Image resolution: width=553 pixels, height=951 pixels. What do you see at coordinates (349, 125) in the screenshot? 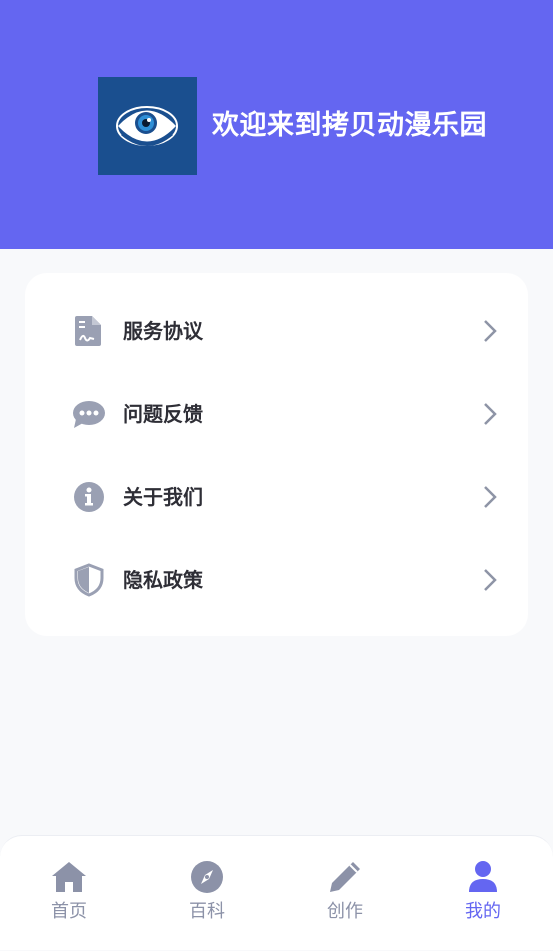
I see `welcome-title: 欢迎来到拷贝动漫乐园` at bounding box center [349, 125].